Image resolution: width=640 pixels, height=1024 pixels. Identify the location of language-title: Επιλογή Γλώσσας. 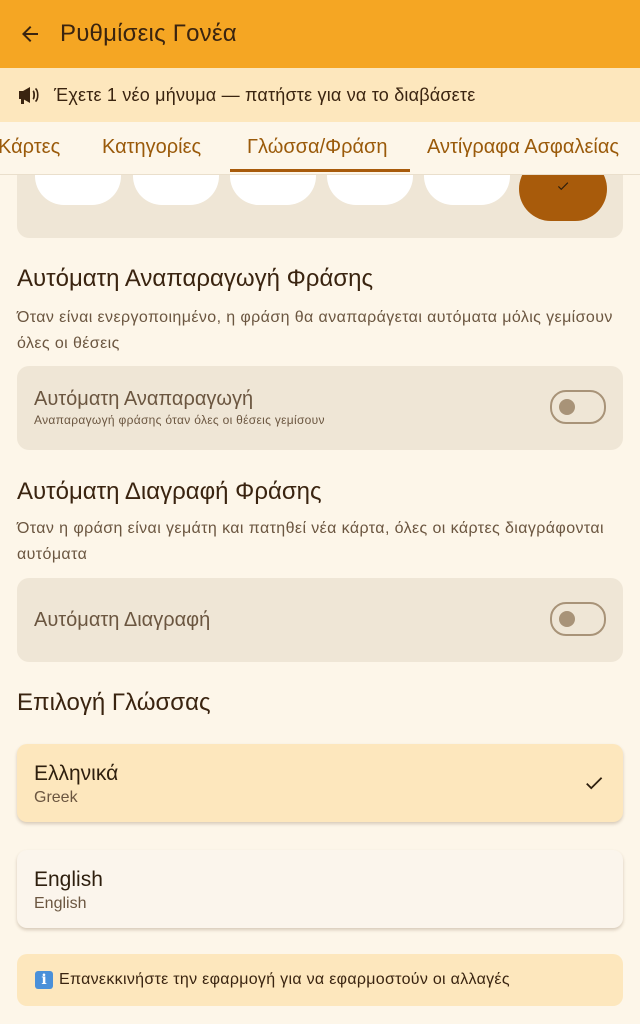
(114, 702).